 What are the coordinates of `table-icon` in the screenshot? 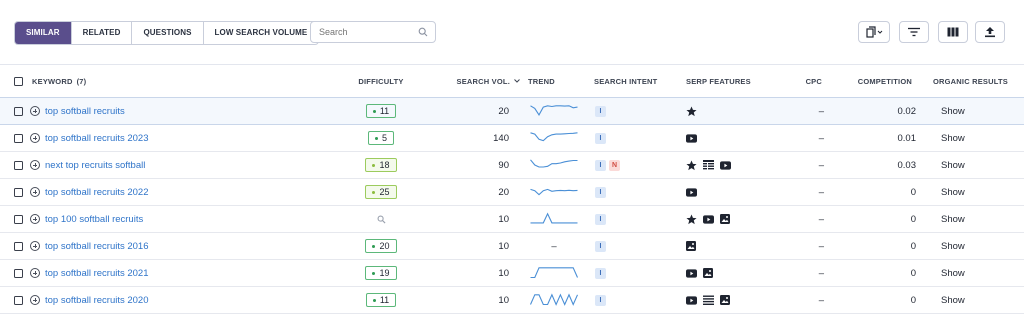 It's located at (708, 165).